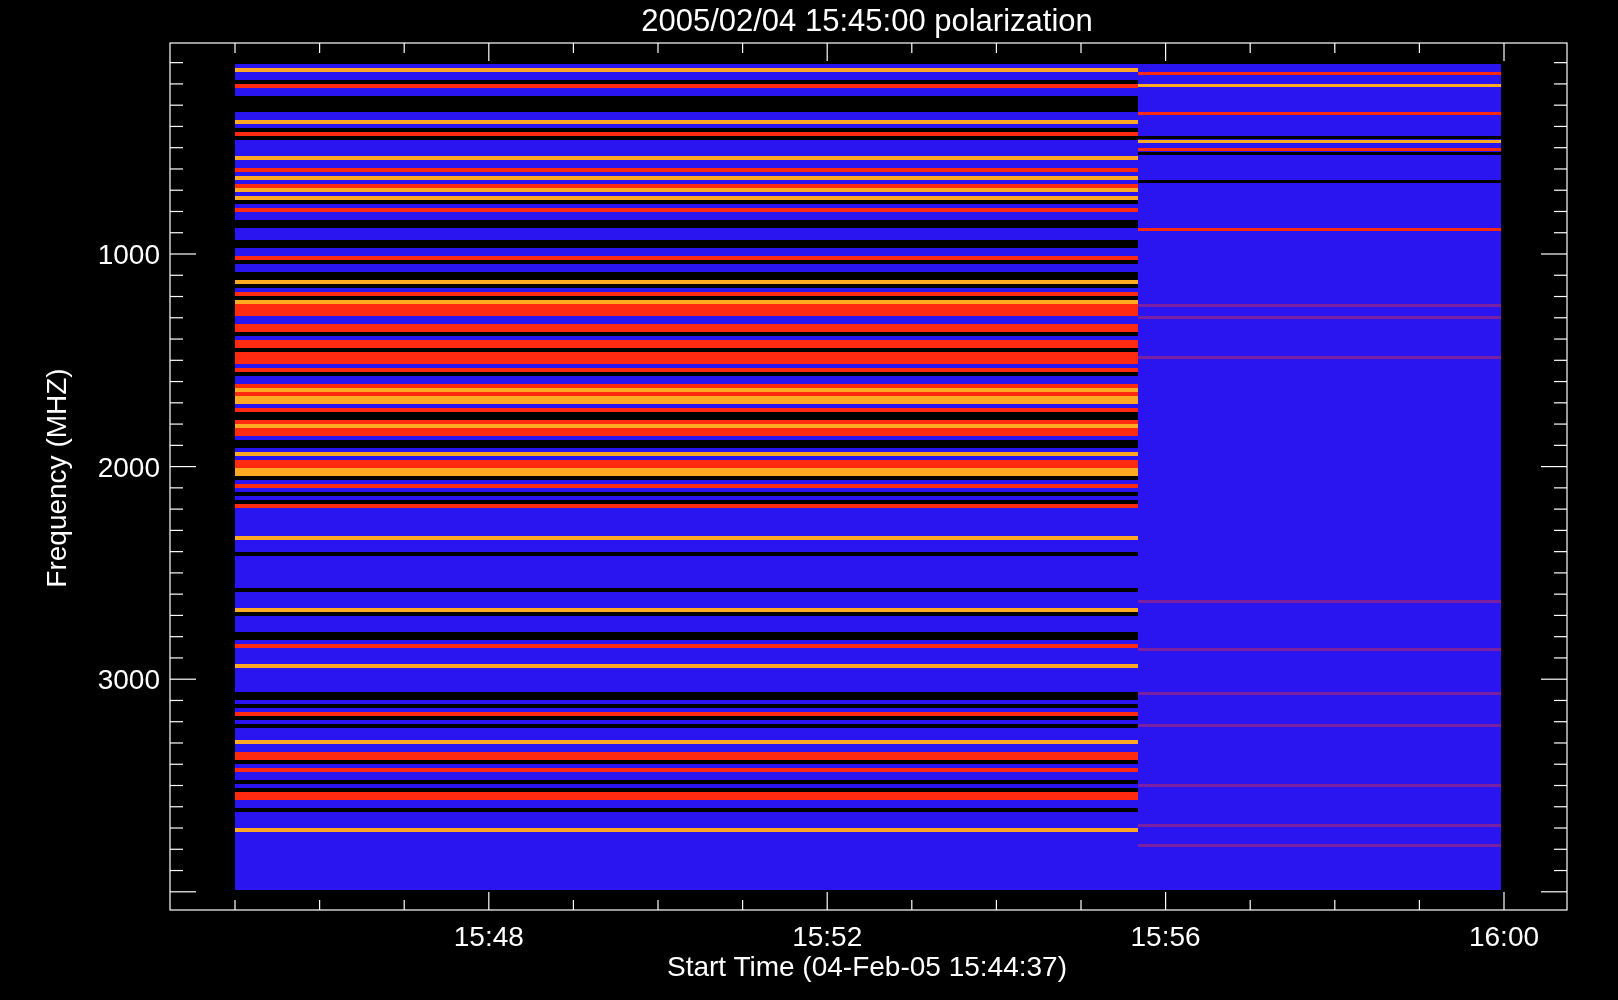 The width and height of the screenshot is (1618, 1000). I want to click on y-tick-label: 2000, so click(128, 467).